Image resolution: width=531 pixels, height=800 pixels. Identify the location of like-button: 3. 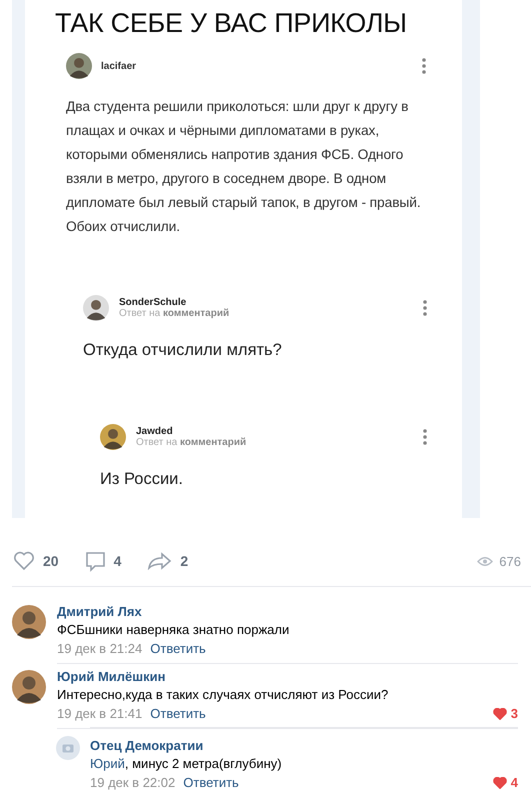
(505, 713).